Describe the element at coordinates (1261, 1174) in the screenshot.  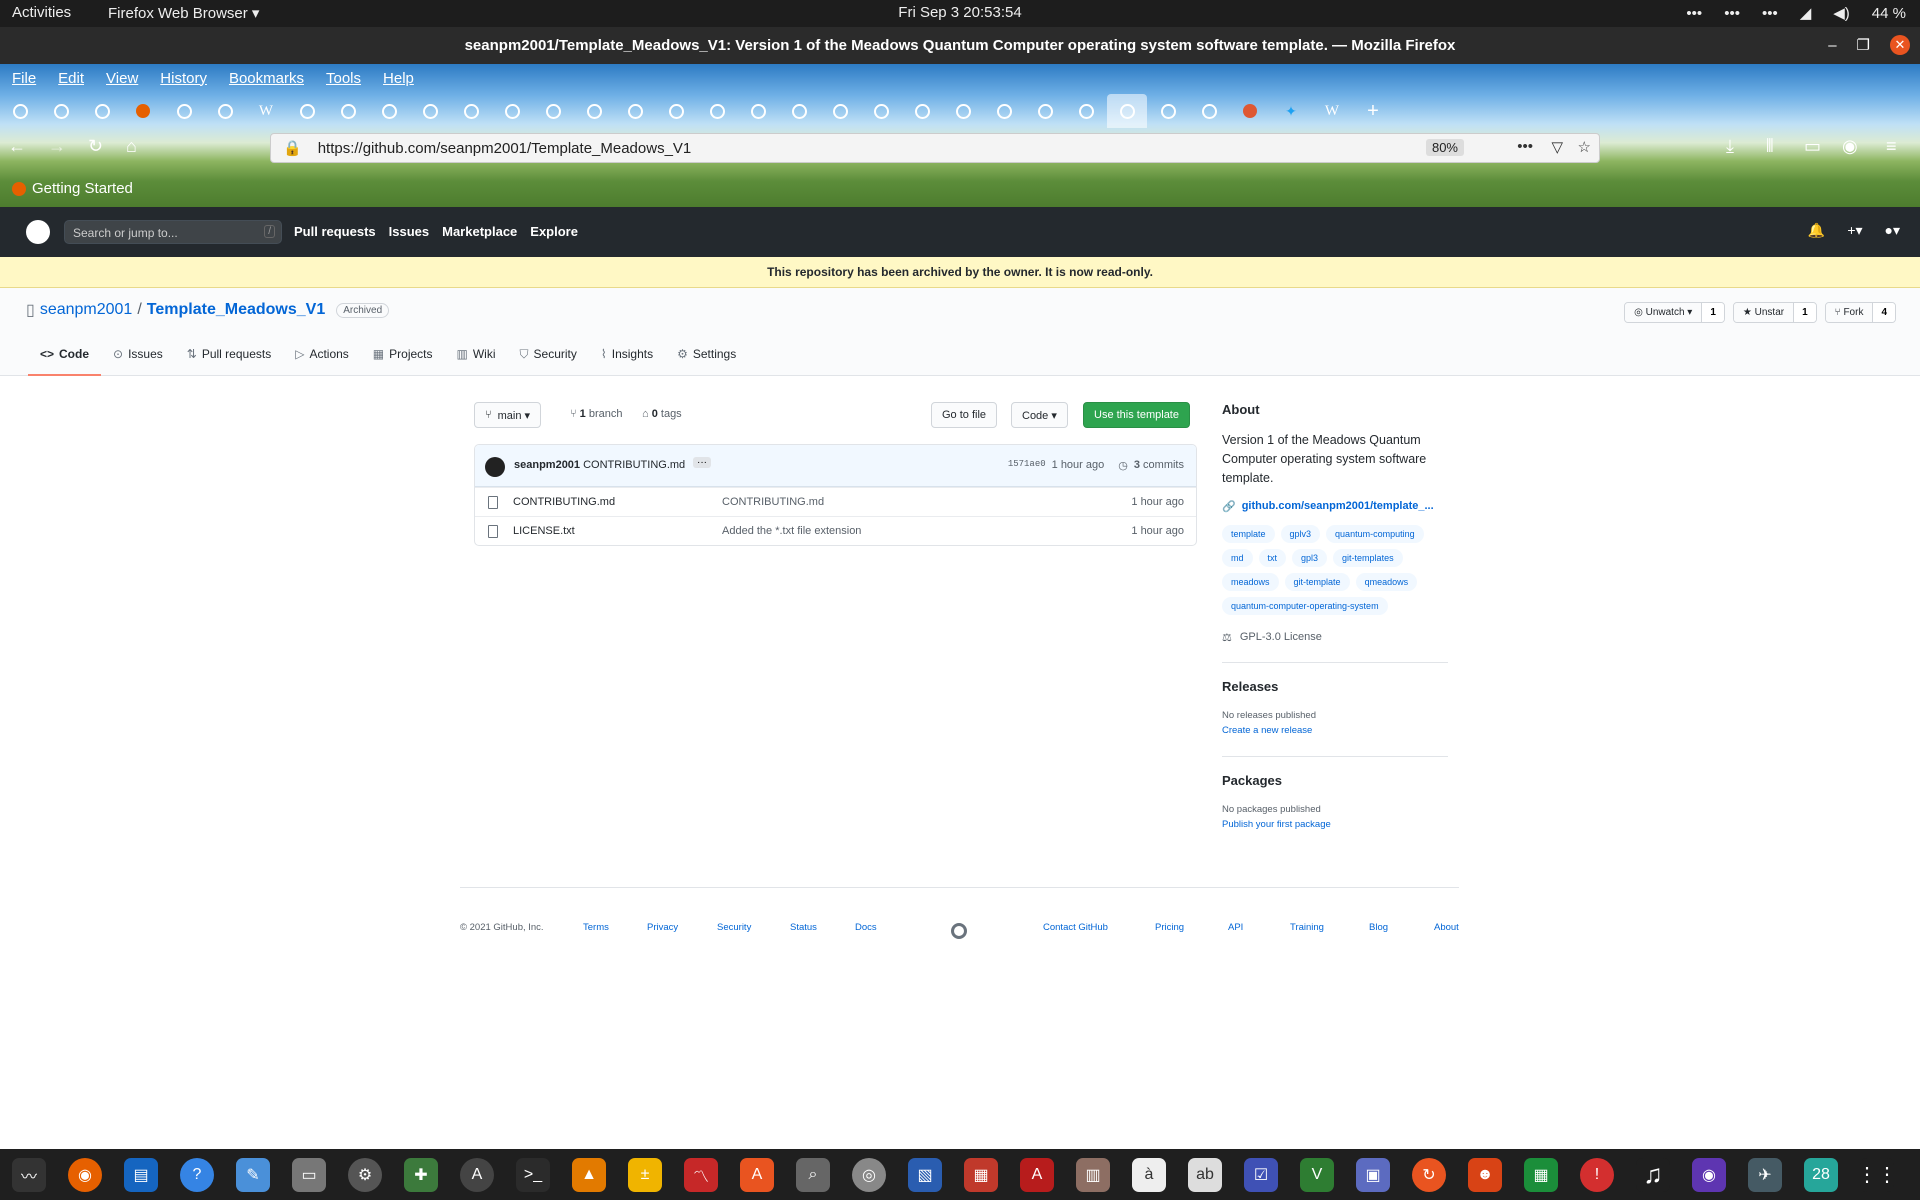
I see `tasks-icon: ☑` at that location.